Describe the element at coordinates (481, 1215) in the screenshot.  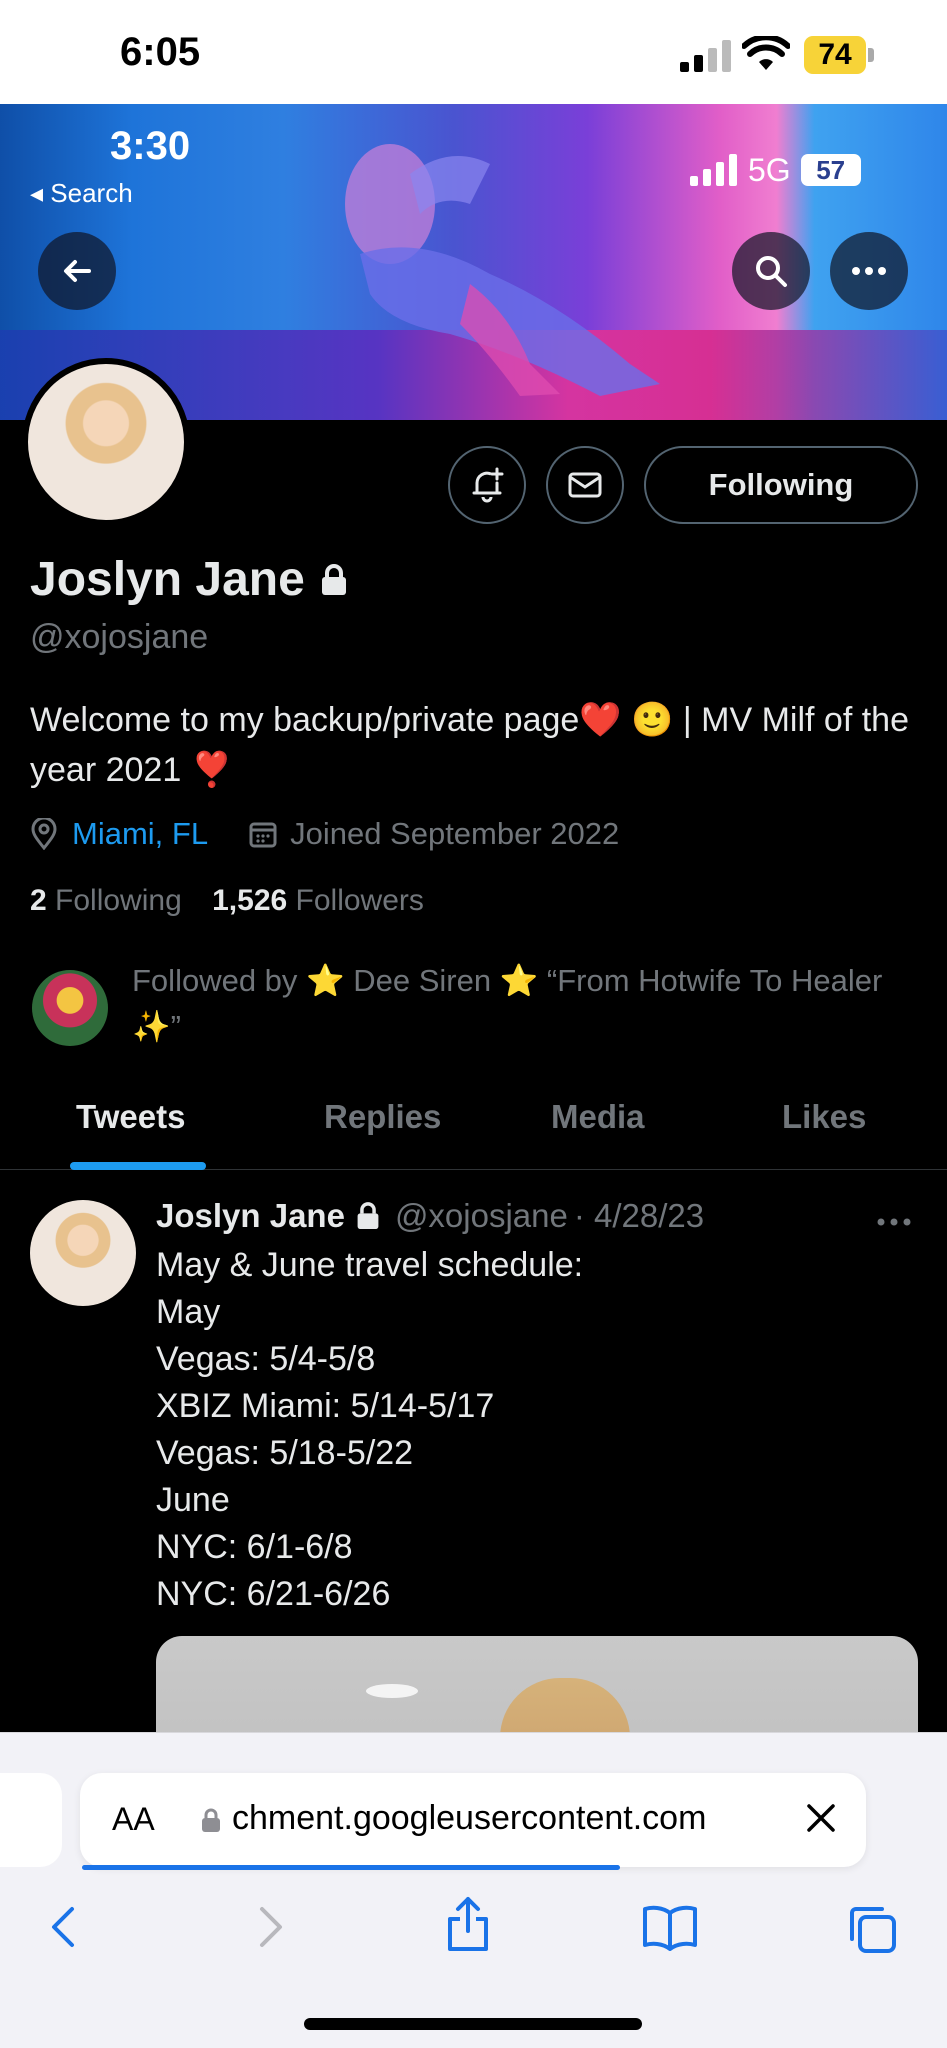
I see `tweet-author-handle: @xojosjane` at that location.